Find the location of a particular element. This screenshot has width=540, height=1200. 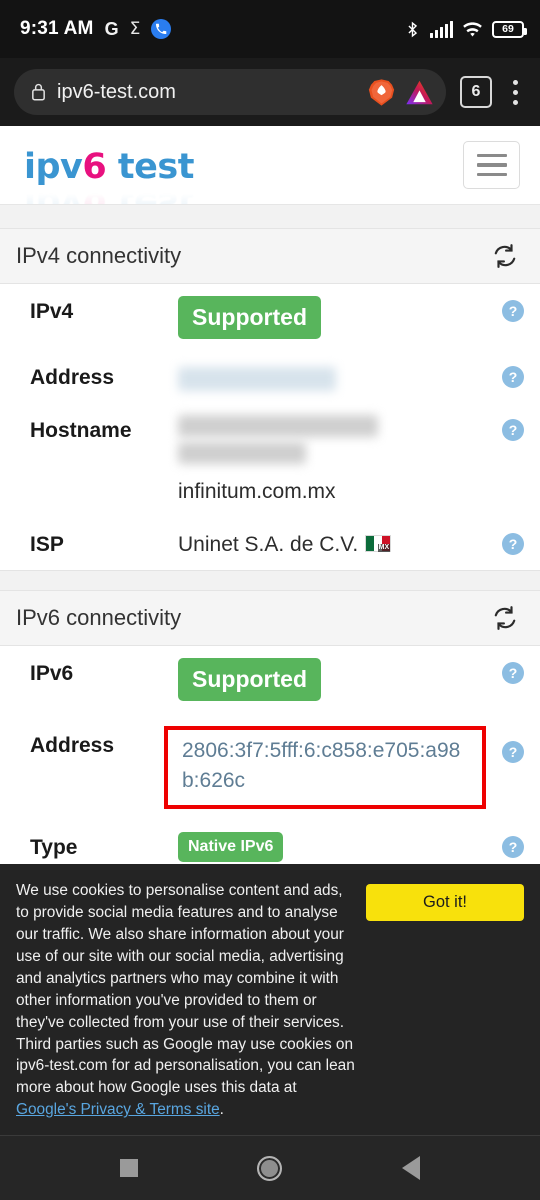

browser-toolbar: ipv6-test.com 6 is located at coordinates (270, 92).